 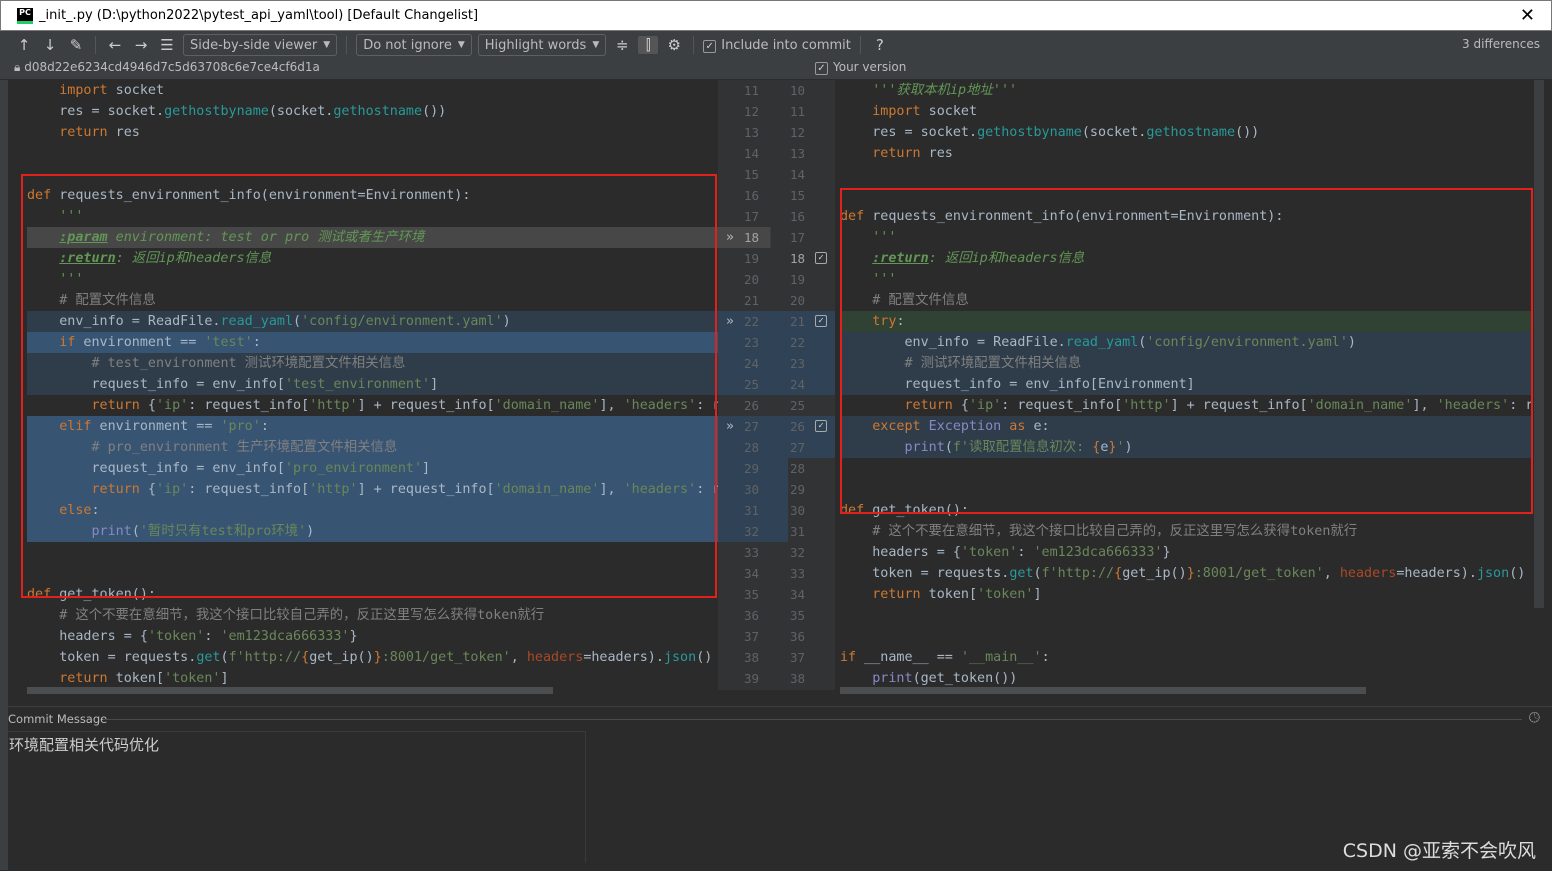 What do you see at coordinates (752, 111) in the screenshot?
I see `left-line-number: 12` at bounding box center [752, 111].